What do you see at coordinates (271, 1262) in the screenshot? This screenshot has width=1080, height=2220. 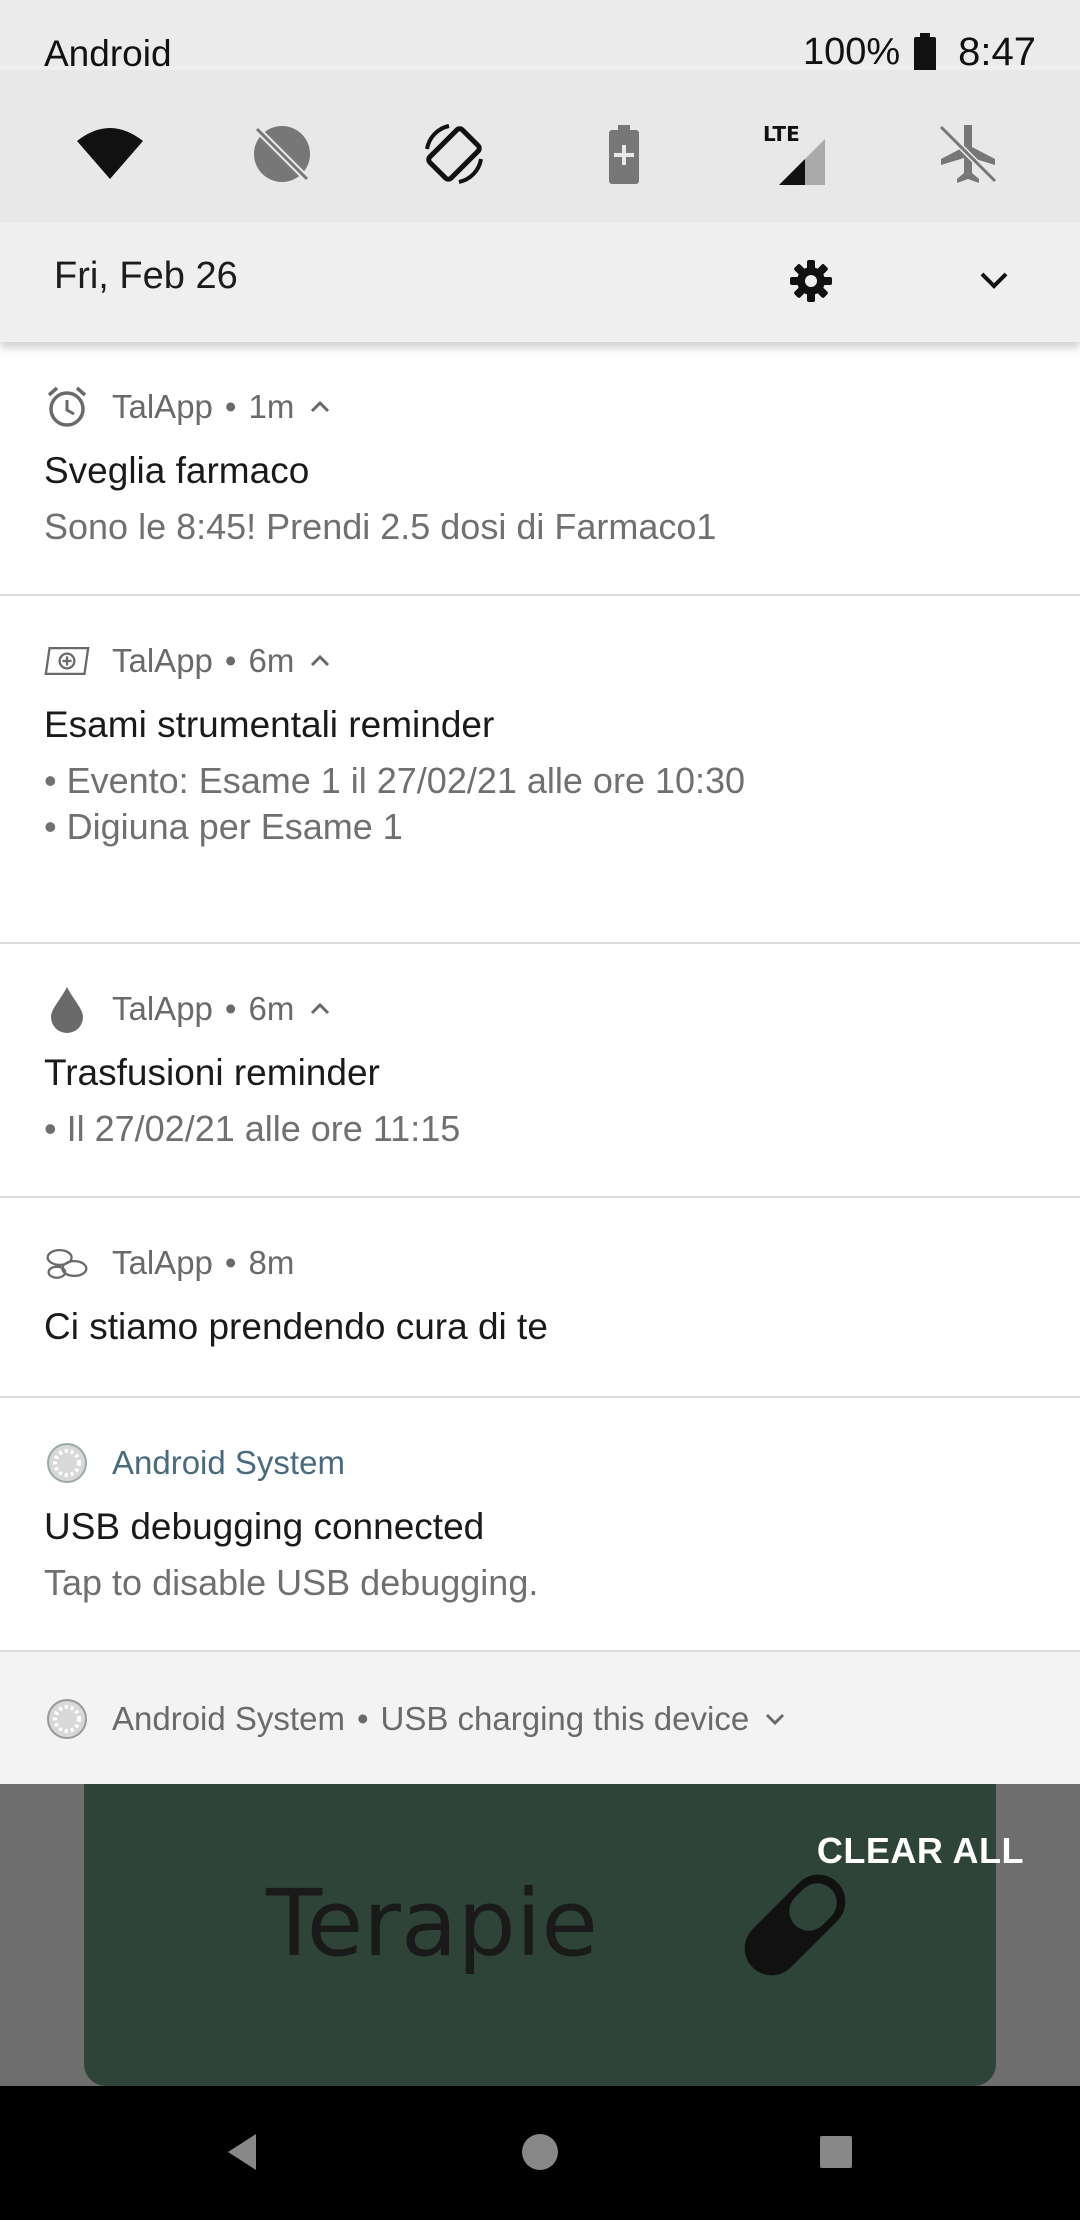 I see `notification-time: 8m` at bounding box center [271, 1262].